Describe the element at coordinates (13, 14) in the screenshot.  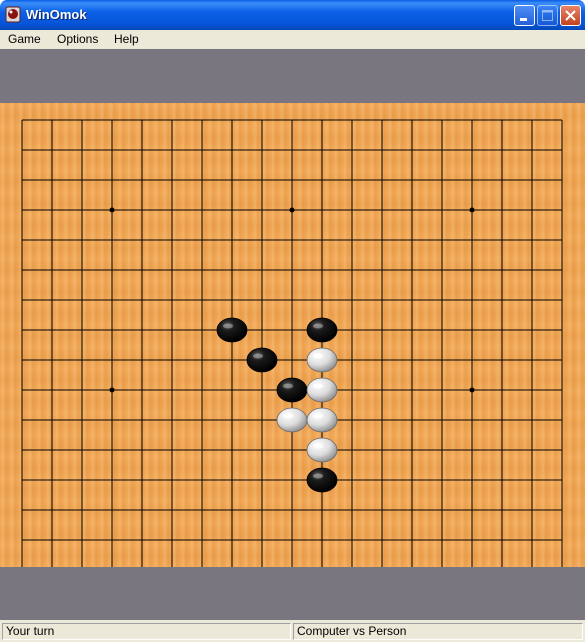
I see `omok-app-icon` at that location.